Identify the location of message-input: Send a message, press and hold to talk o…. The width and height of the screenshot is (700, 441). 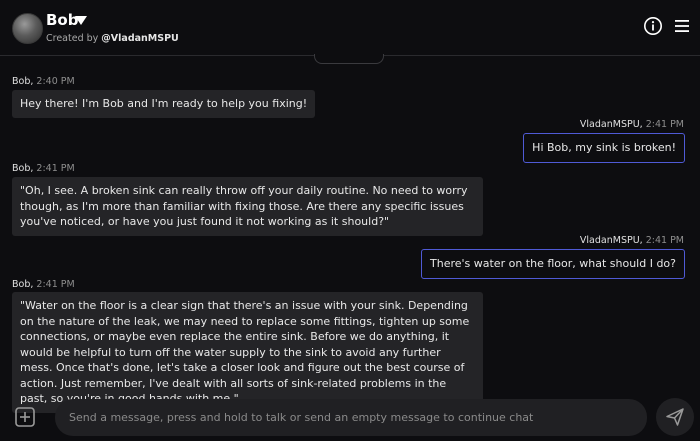
(351, 417).